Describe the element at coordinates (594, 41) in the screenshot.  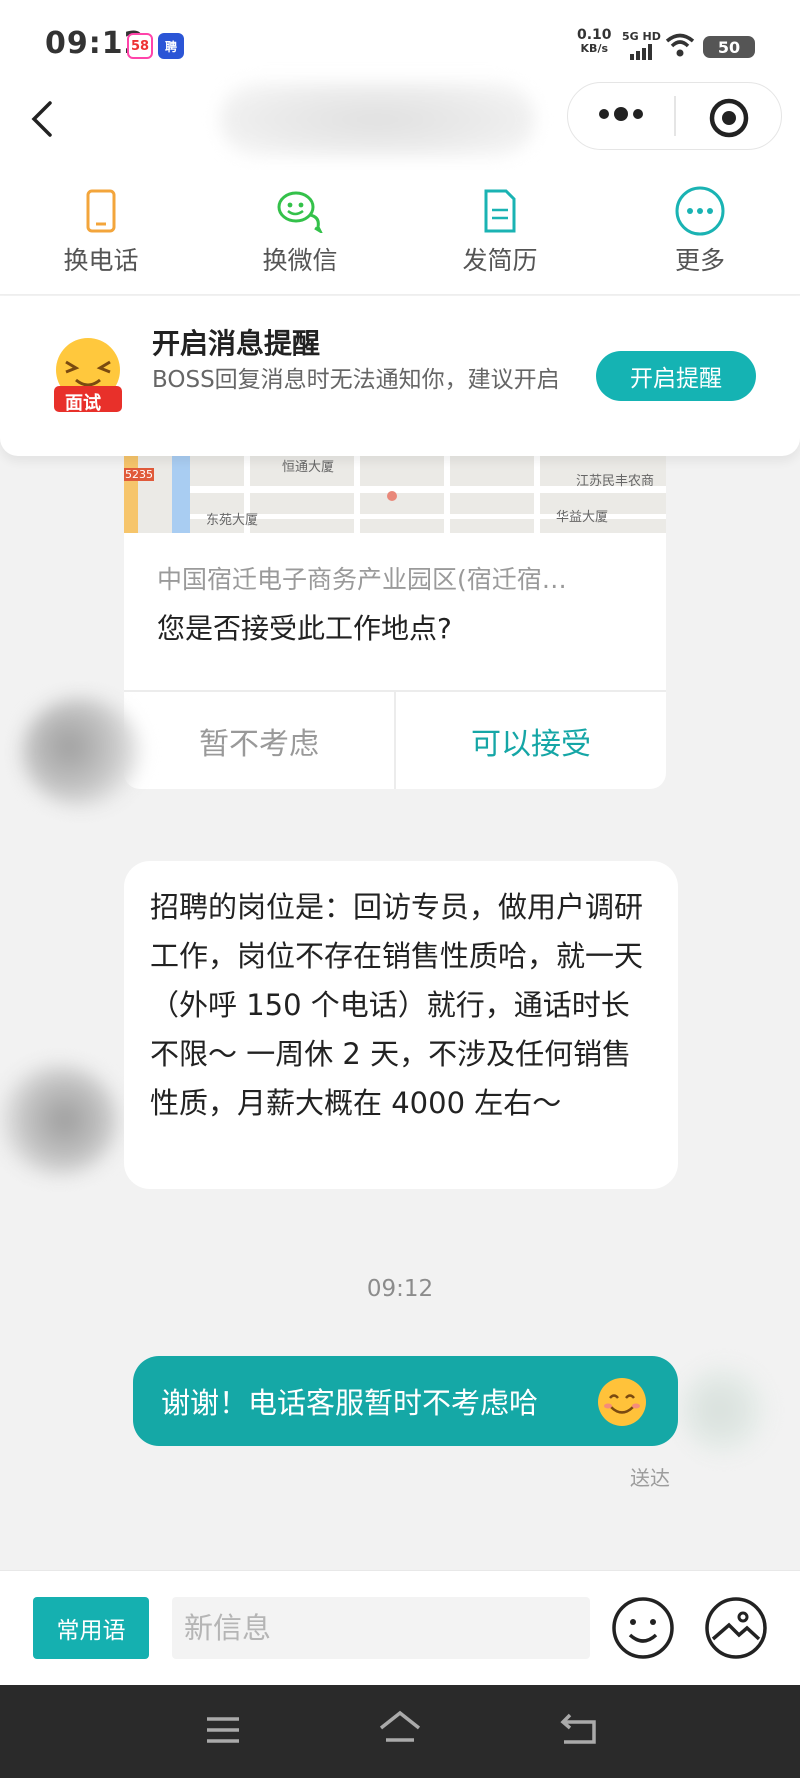
I see `net-speed: 0.10 KB/s` at that location.